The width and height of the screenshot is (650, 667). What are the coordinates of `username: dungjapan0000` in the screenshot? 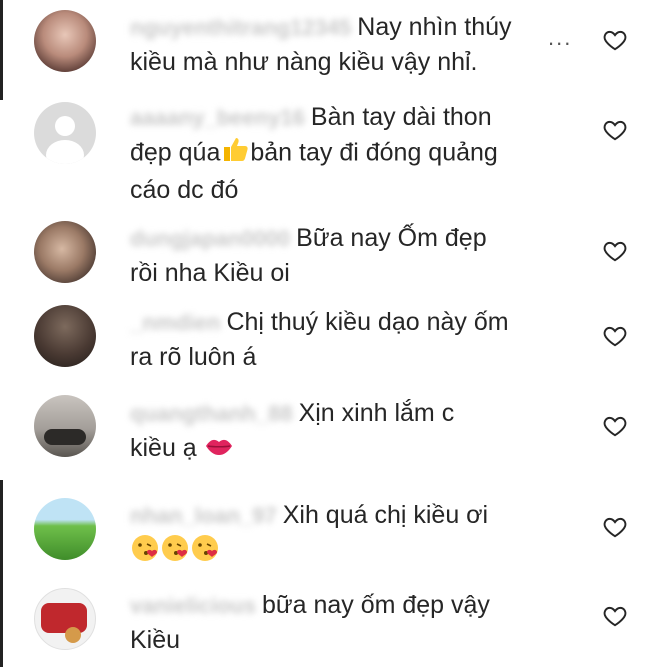 It's located at (210, 238).